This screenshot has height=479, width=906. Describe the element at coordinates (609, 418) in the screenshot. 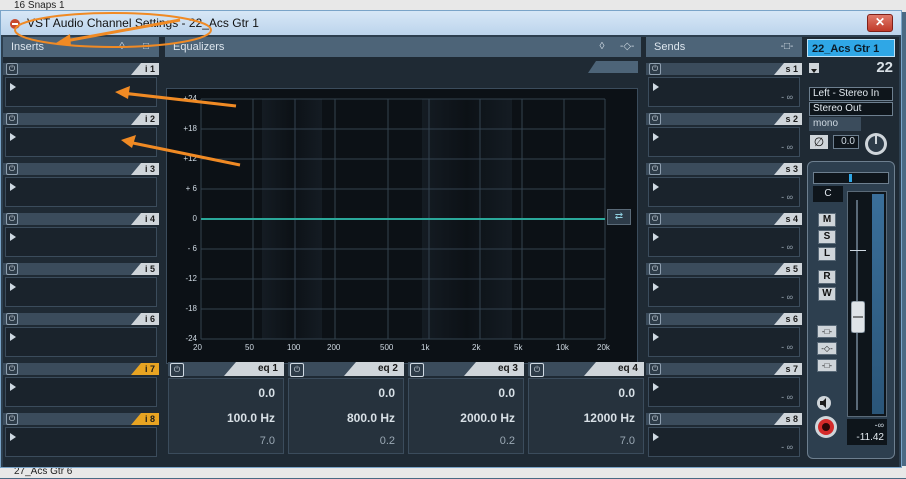

I see `eq-band-frequency: 12000 Hz` at that location.